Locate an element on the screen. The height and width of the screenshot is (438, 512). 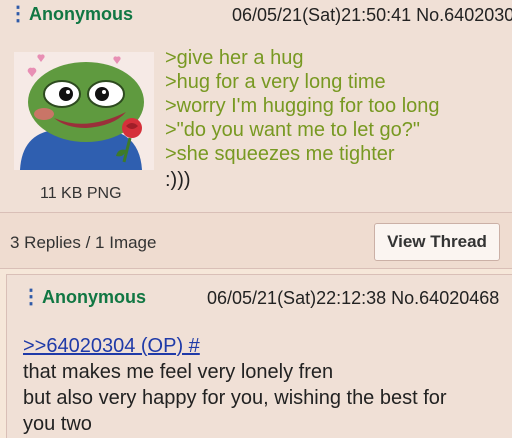
thread-footer: 3 Replies / 1 Image View Thread is located at coordinates (256, 241).